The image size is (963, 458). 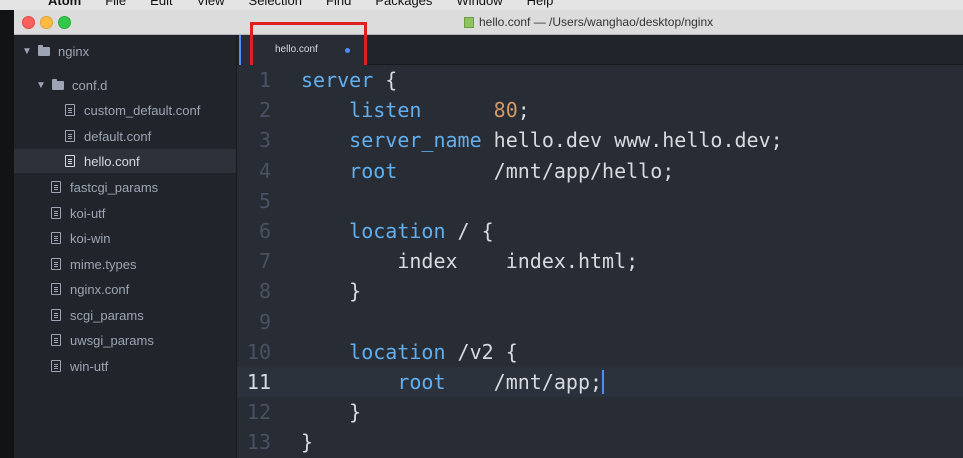 What do you see at coordinates (275, 4) in the screenshot?
I see `menu-selection: Selection` at bounding box center [275, 4].